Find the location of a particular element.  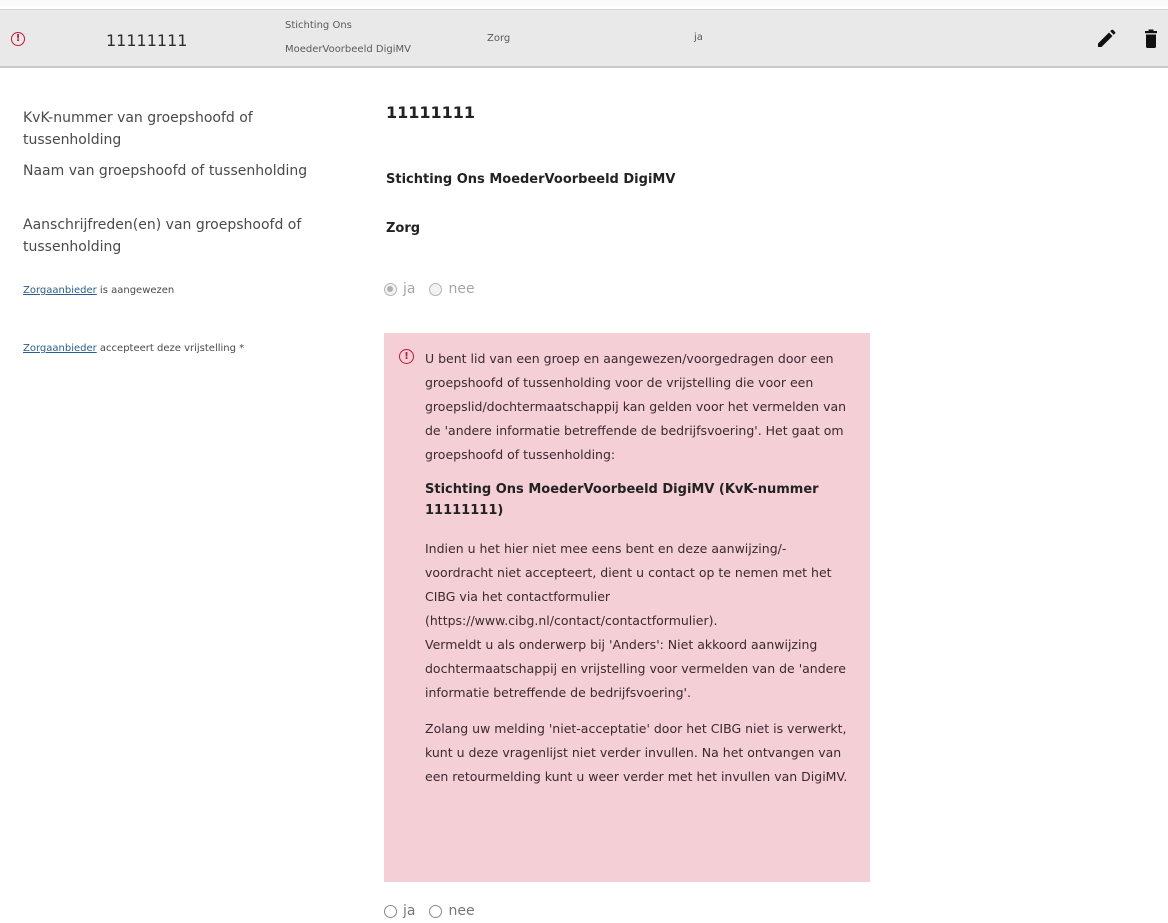

appointed-no-radio is located at coordinates (436, 289).